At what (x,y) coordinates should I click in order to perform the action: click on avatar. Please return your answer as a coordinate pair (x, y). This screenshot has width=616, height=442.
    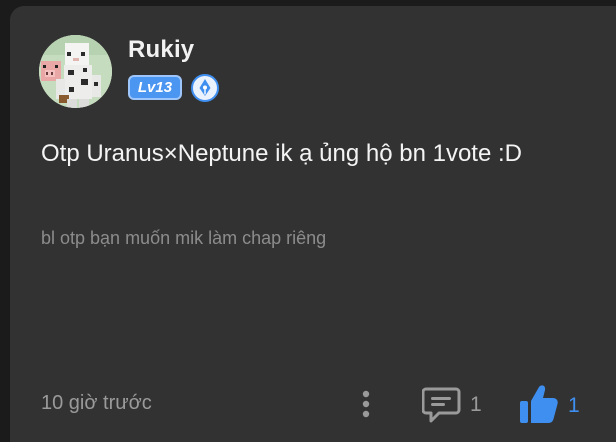
    Looking at the image, I should click on (75, 71).